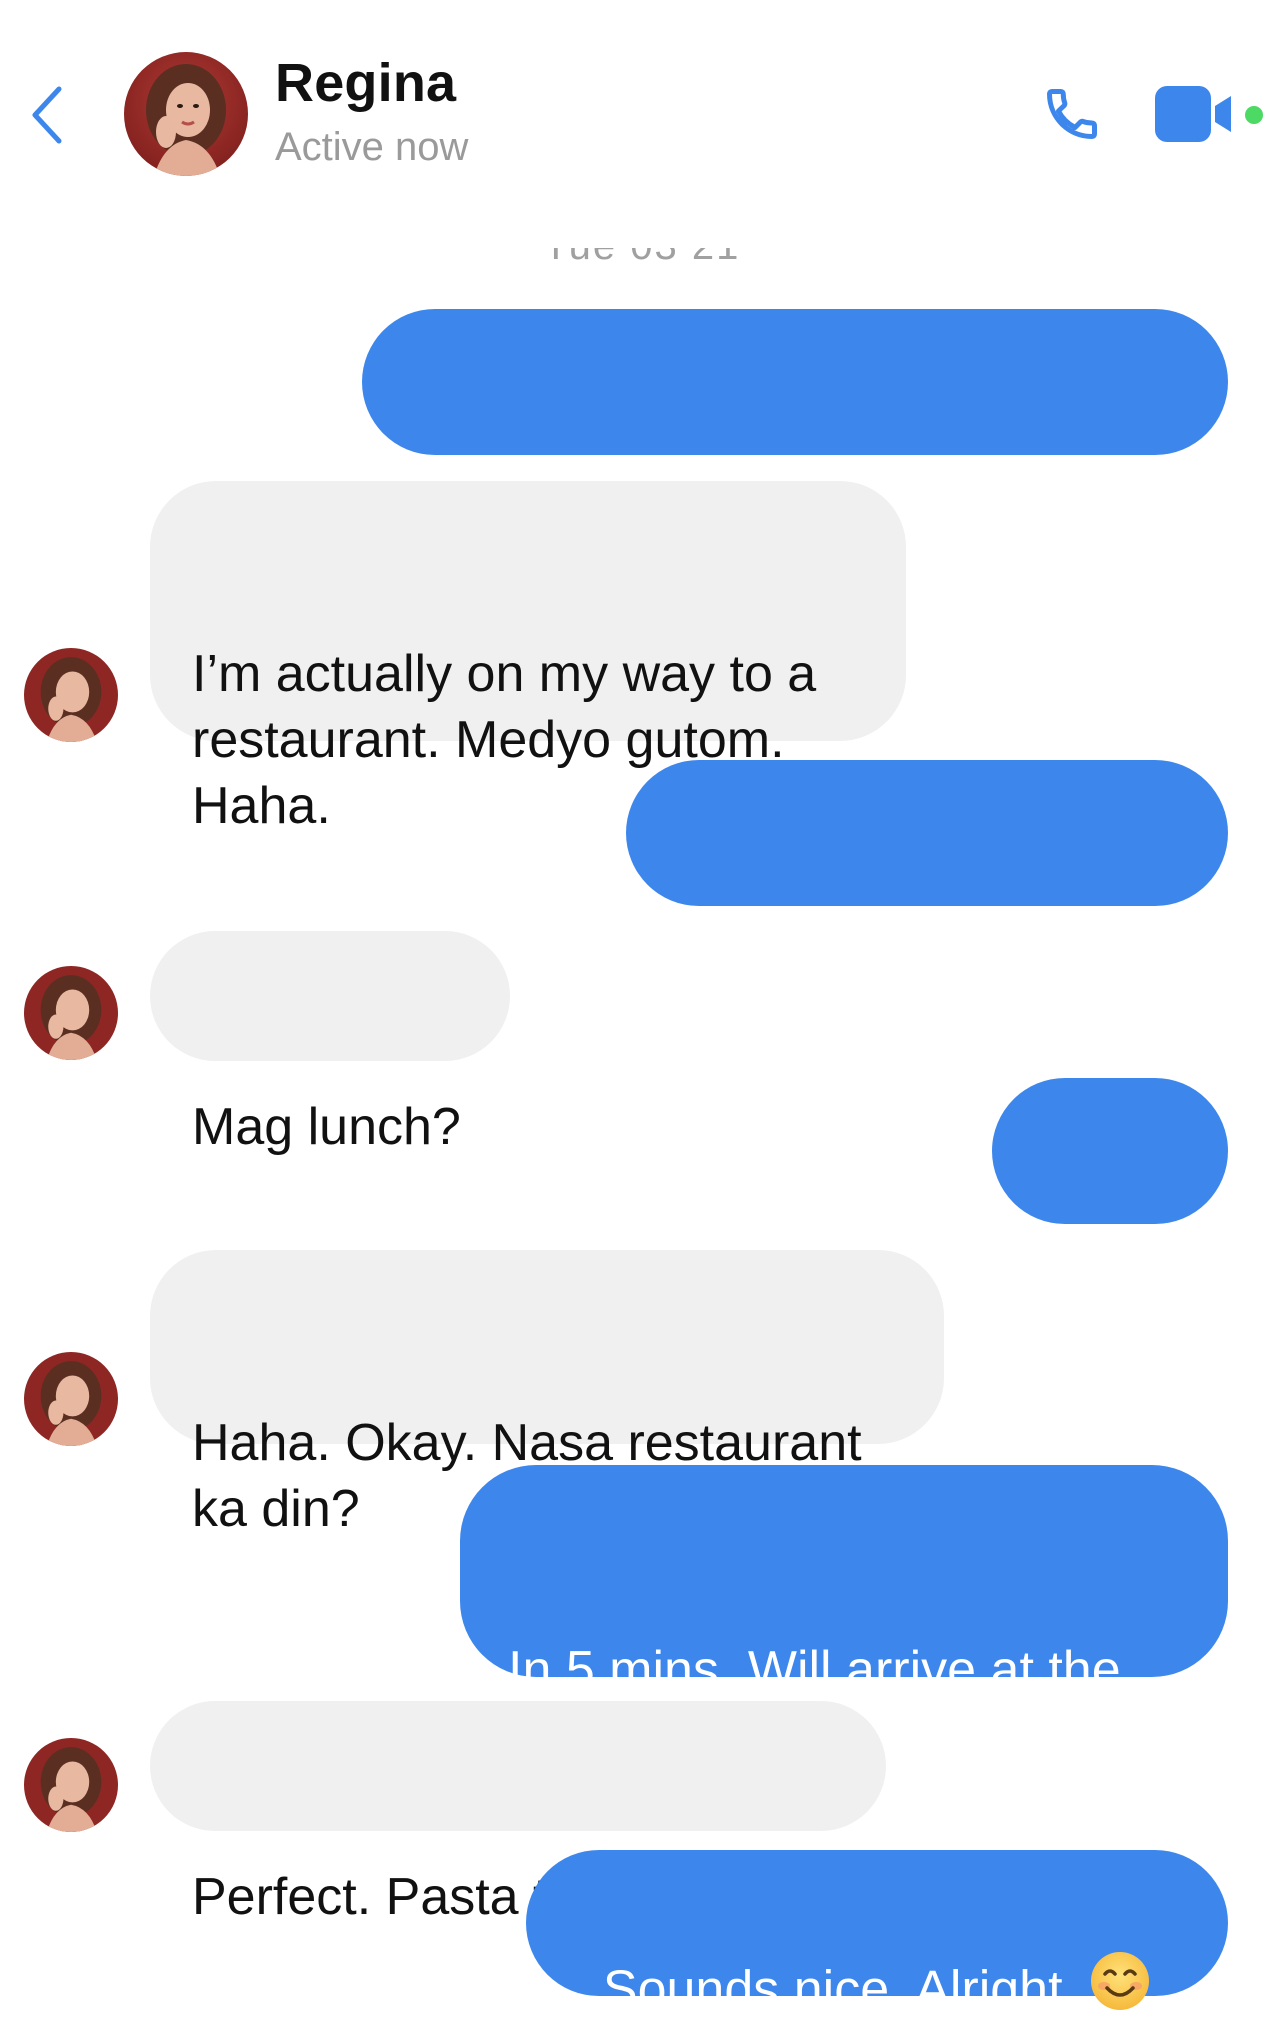 The image size is (1284, 2032). Describe the element at coordinates (518, 1813) in the screenshot. I see `incoming-message: Perfect. Pasta tayo today?` at that location.